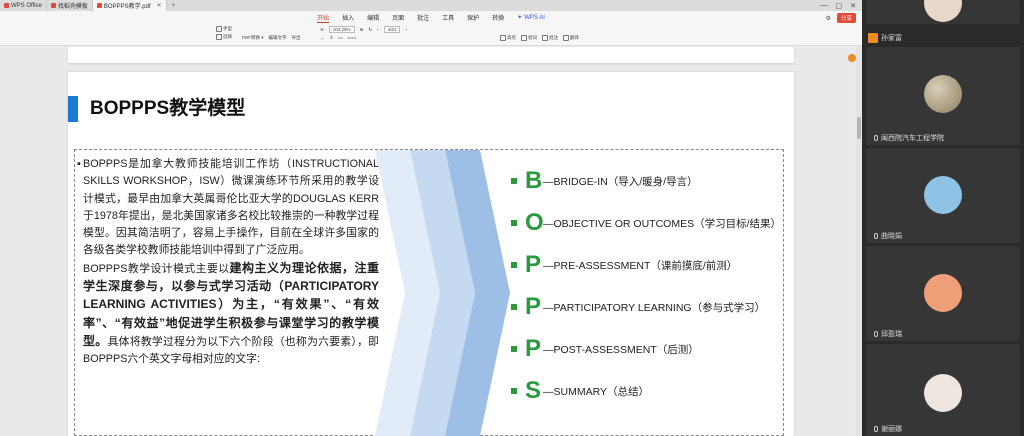  What do you see at coordinates (640, 265) in the screenshot?
I see `stage-description: —PRE-ASSESSMENT（课前摸底/前测）` at bounding box center [640, 265].